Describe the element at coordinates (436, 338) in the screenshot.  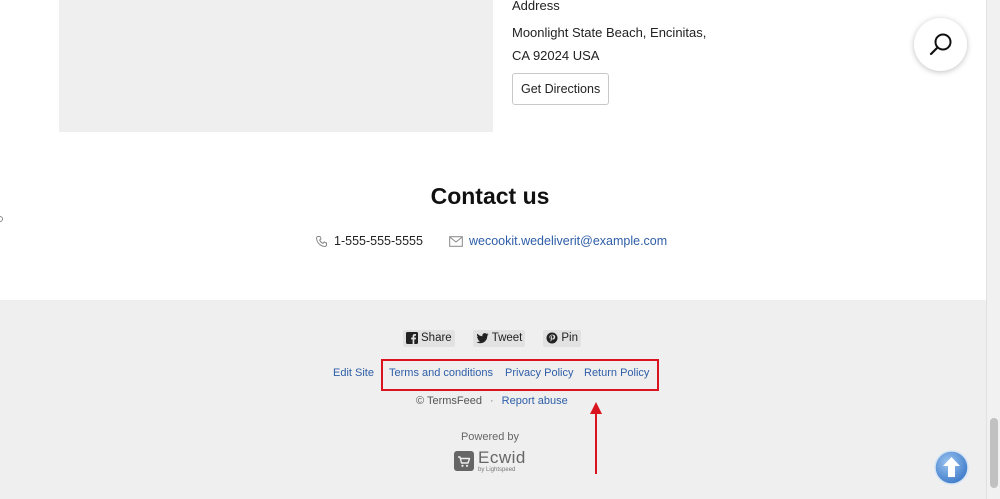
I see `share-label: Share` at that location.